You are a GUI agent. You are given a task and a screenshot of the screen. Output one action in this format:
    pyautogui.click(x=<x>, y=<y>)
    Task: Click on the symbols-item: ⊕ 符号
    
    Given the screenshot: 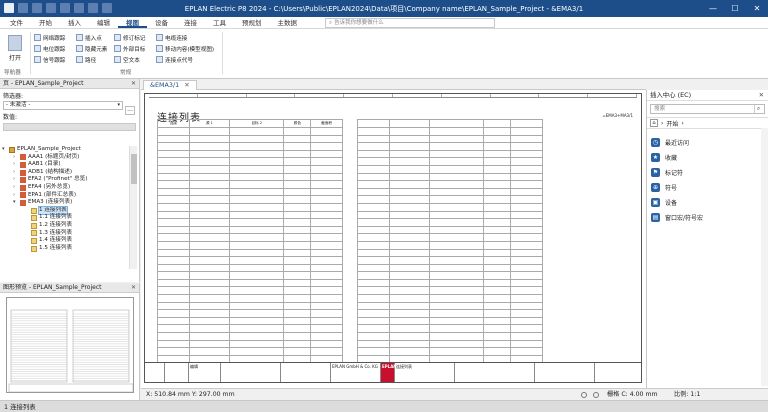 What is the action you would take?
    pyautogui.click(x=707, y=187)
    